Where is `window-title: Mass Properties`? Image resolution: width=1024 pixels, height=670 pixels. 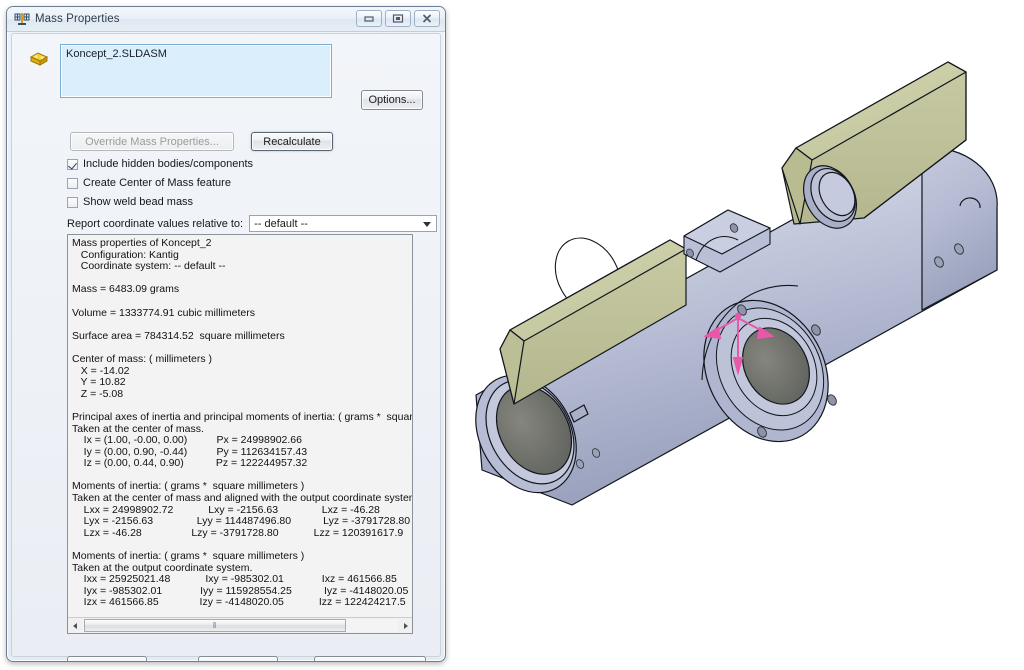
window-title: Mass Properties is located at coordinates (77, 19).